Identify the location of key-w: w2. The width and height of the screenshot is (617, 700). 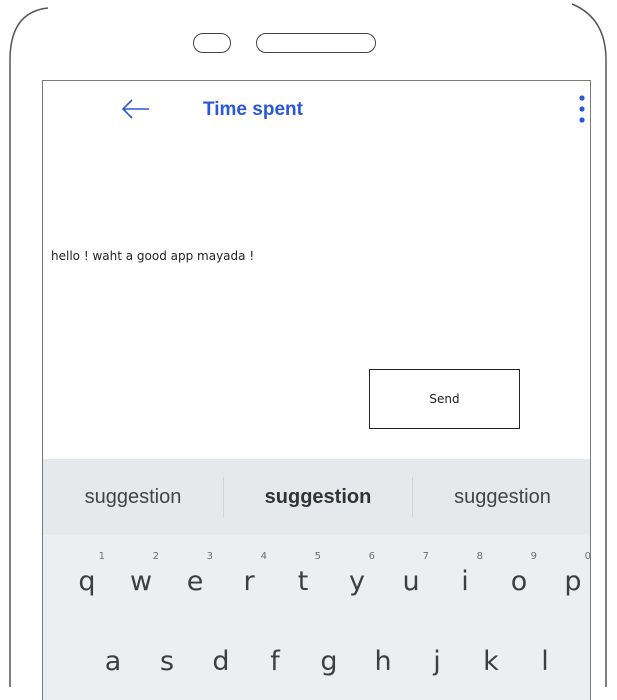
(141, 575).